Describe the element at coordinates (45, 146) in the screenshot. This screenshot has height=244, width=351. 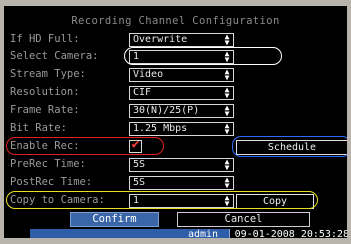
I see `enable-rec-label: Enable Rec:` at that location.